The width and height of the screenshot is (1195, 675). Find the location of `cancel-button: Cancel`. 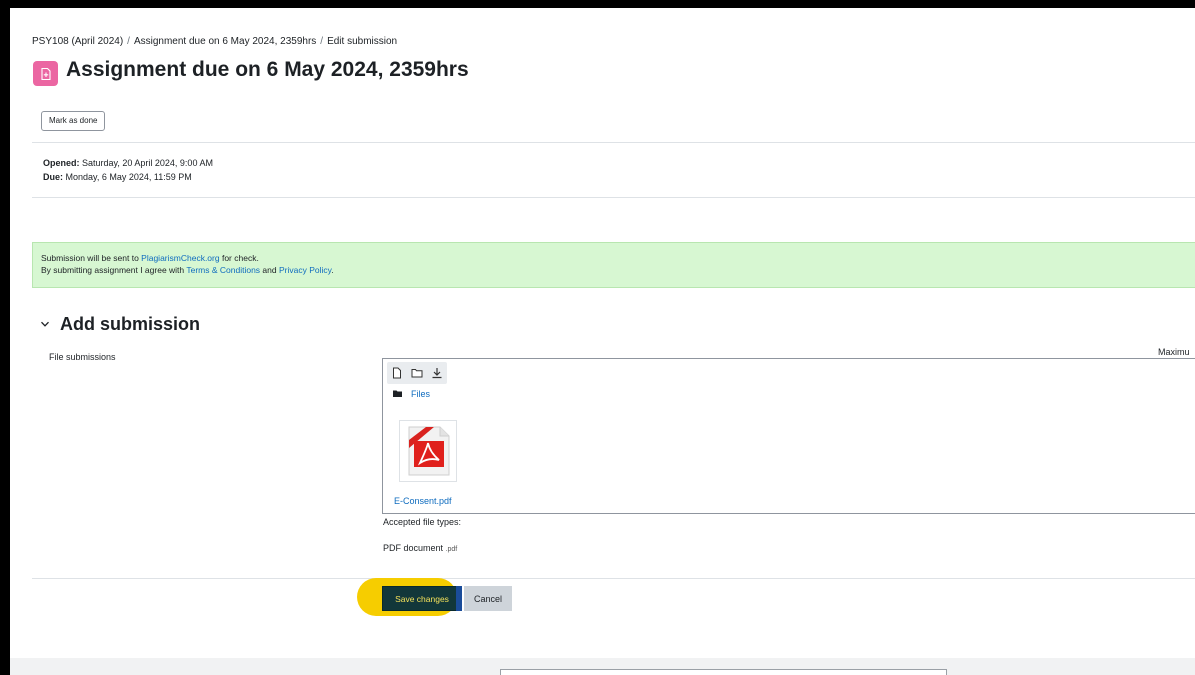

cancel-button: Cancel is located at coordinates (488, 598).